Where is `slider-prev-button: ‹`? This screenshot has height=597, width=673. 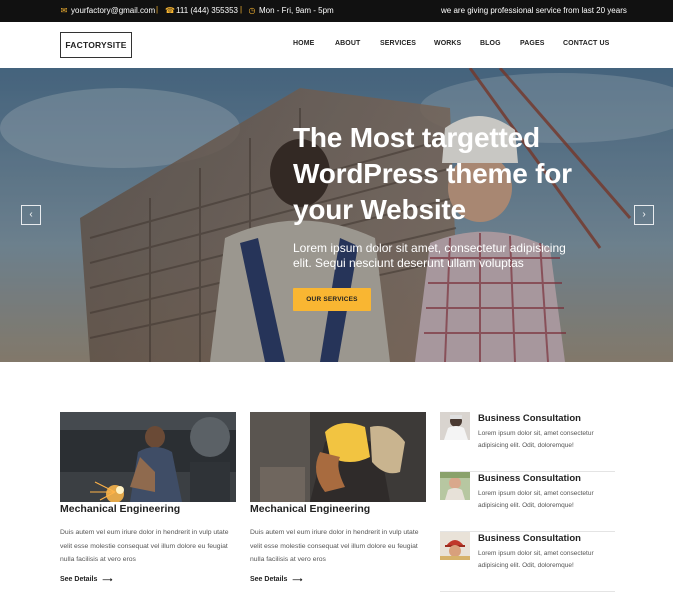
slider-prev-button: ‹ is located at coordinates (31, 215).